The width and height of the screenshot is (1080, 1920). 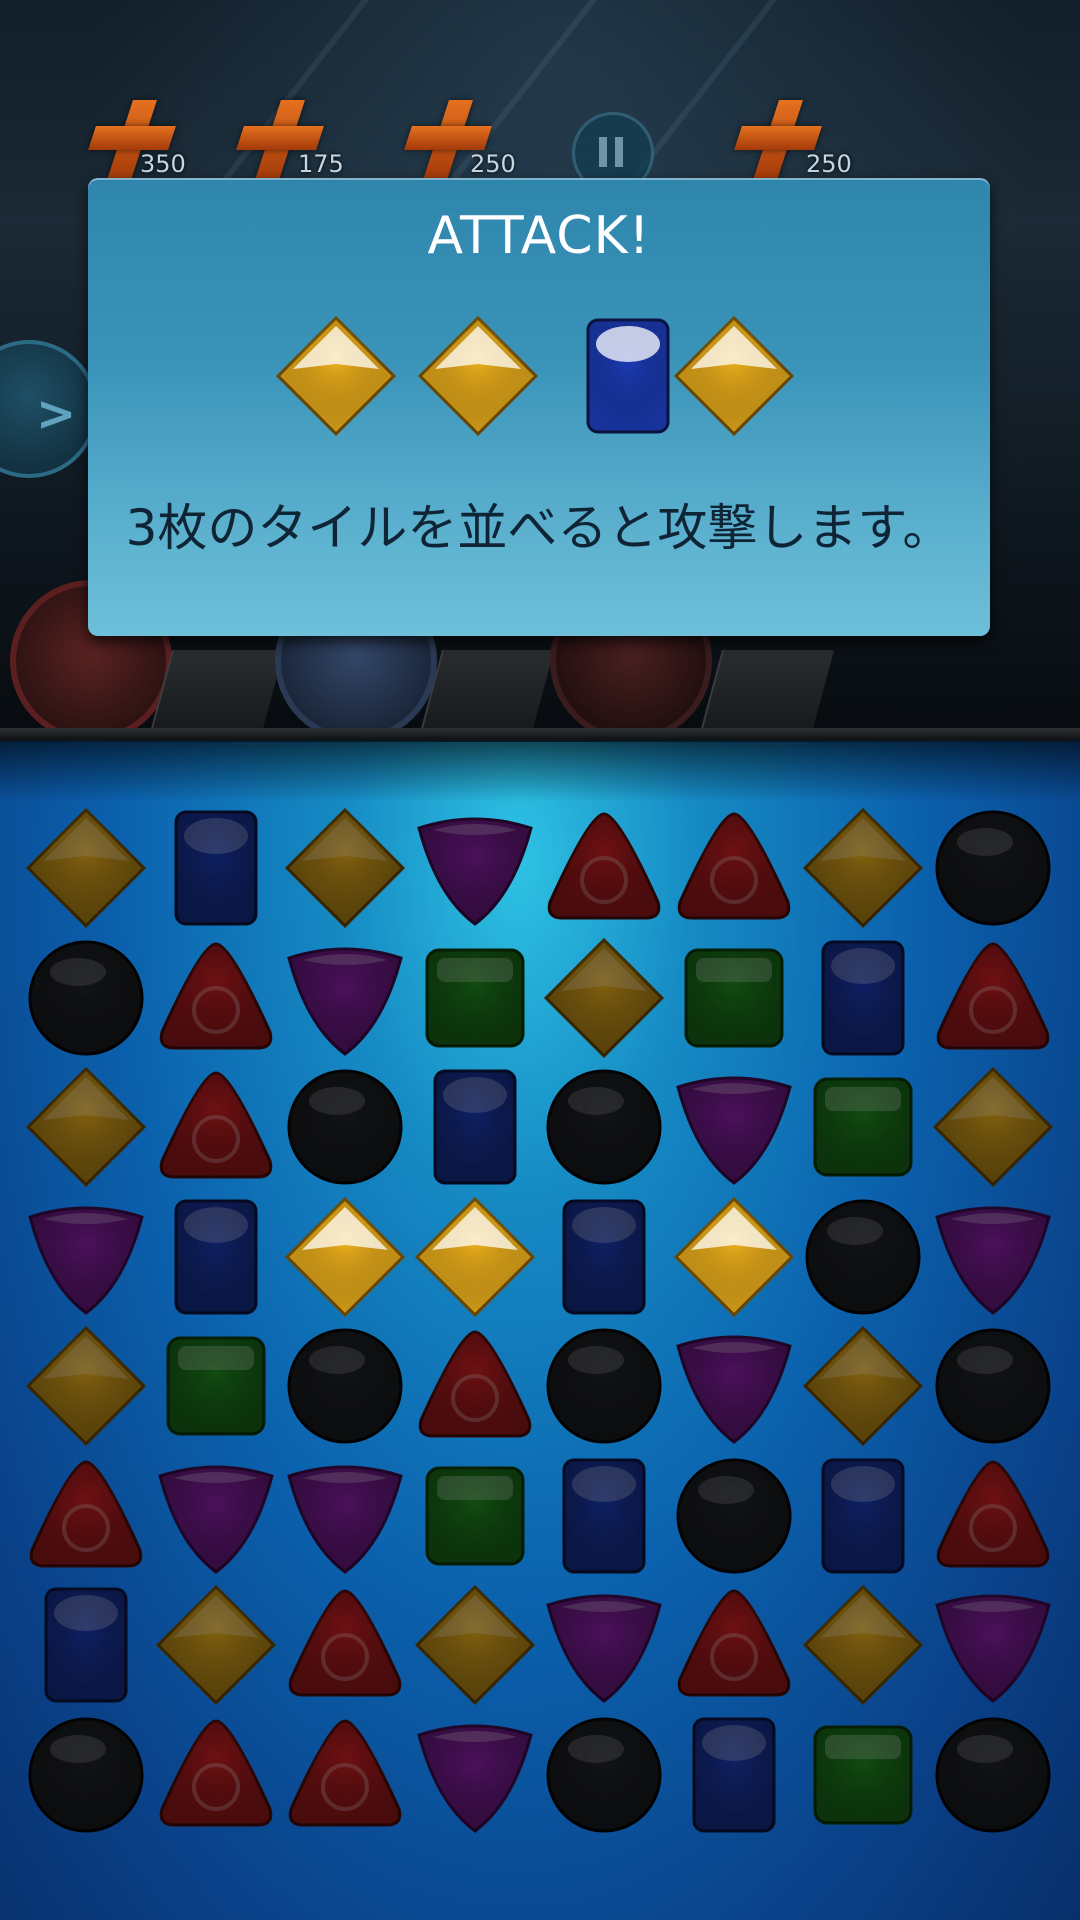 What do you see at coordinates (163, 164) in the screenshot?
I see `ability-cost-value: 350` at bounding box center [163, 164].